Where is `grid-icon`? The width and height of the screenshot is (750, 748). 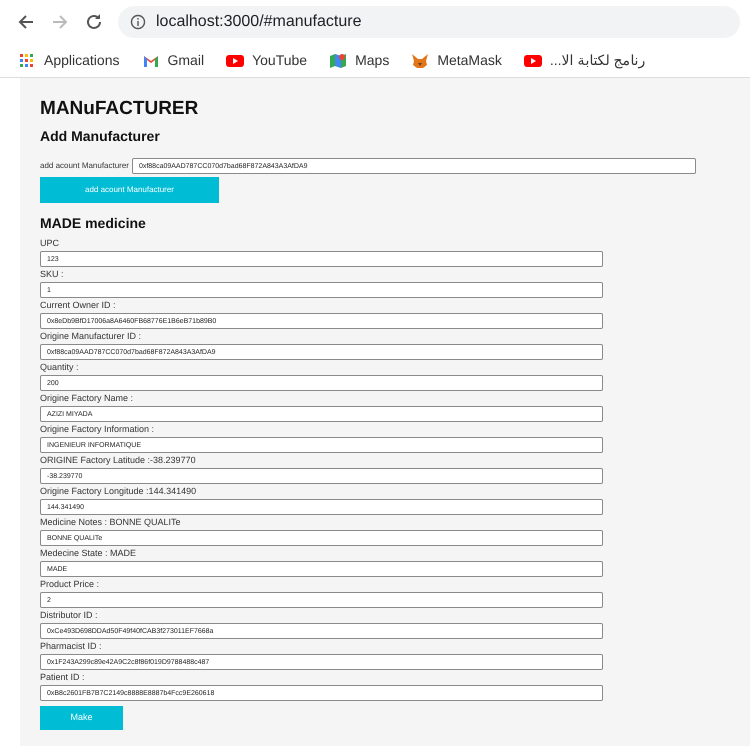 grid-icon is located at coordinates (27, 60).